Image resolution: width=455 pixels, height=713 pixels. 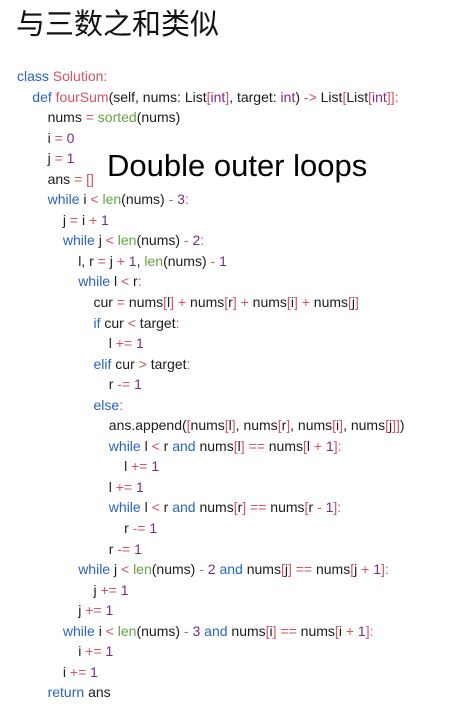 What do you see at coordinates (255, 96) in the screenshot?
I see `code-token: , target:` at bounding box center [255, 96].